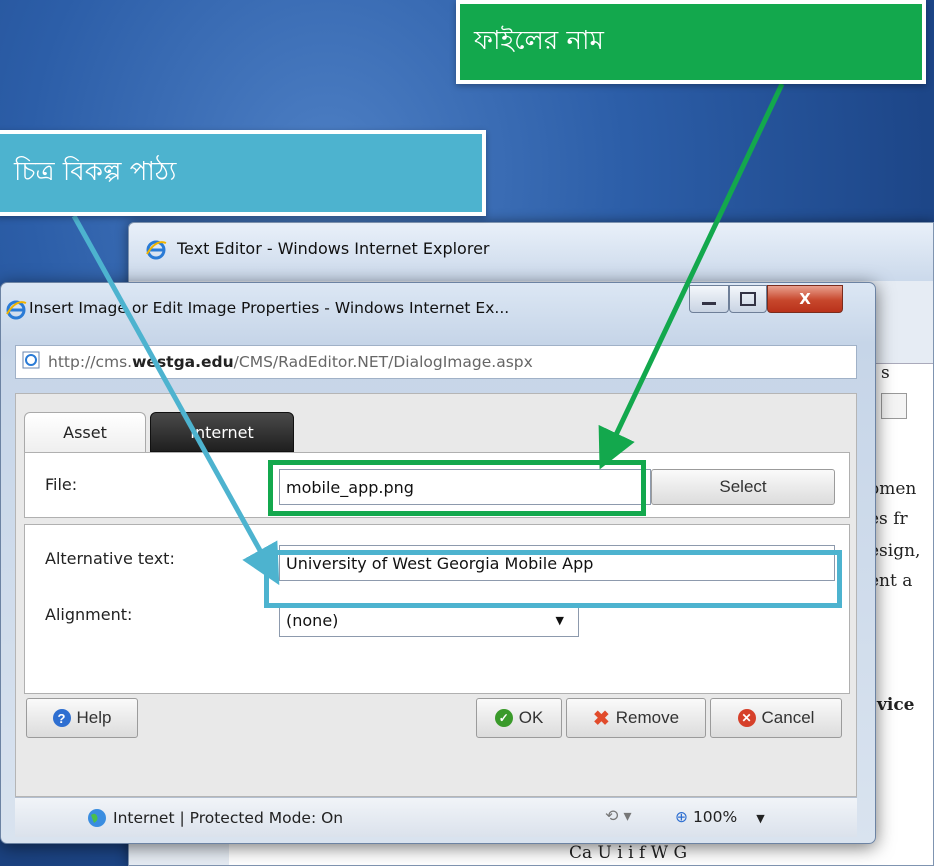  Describe the element at coordinates (95, 172) in the screenshot. I see `alt-text-callout-text: চিত্র বিকল্প পাঠ্য` at that location.